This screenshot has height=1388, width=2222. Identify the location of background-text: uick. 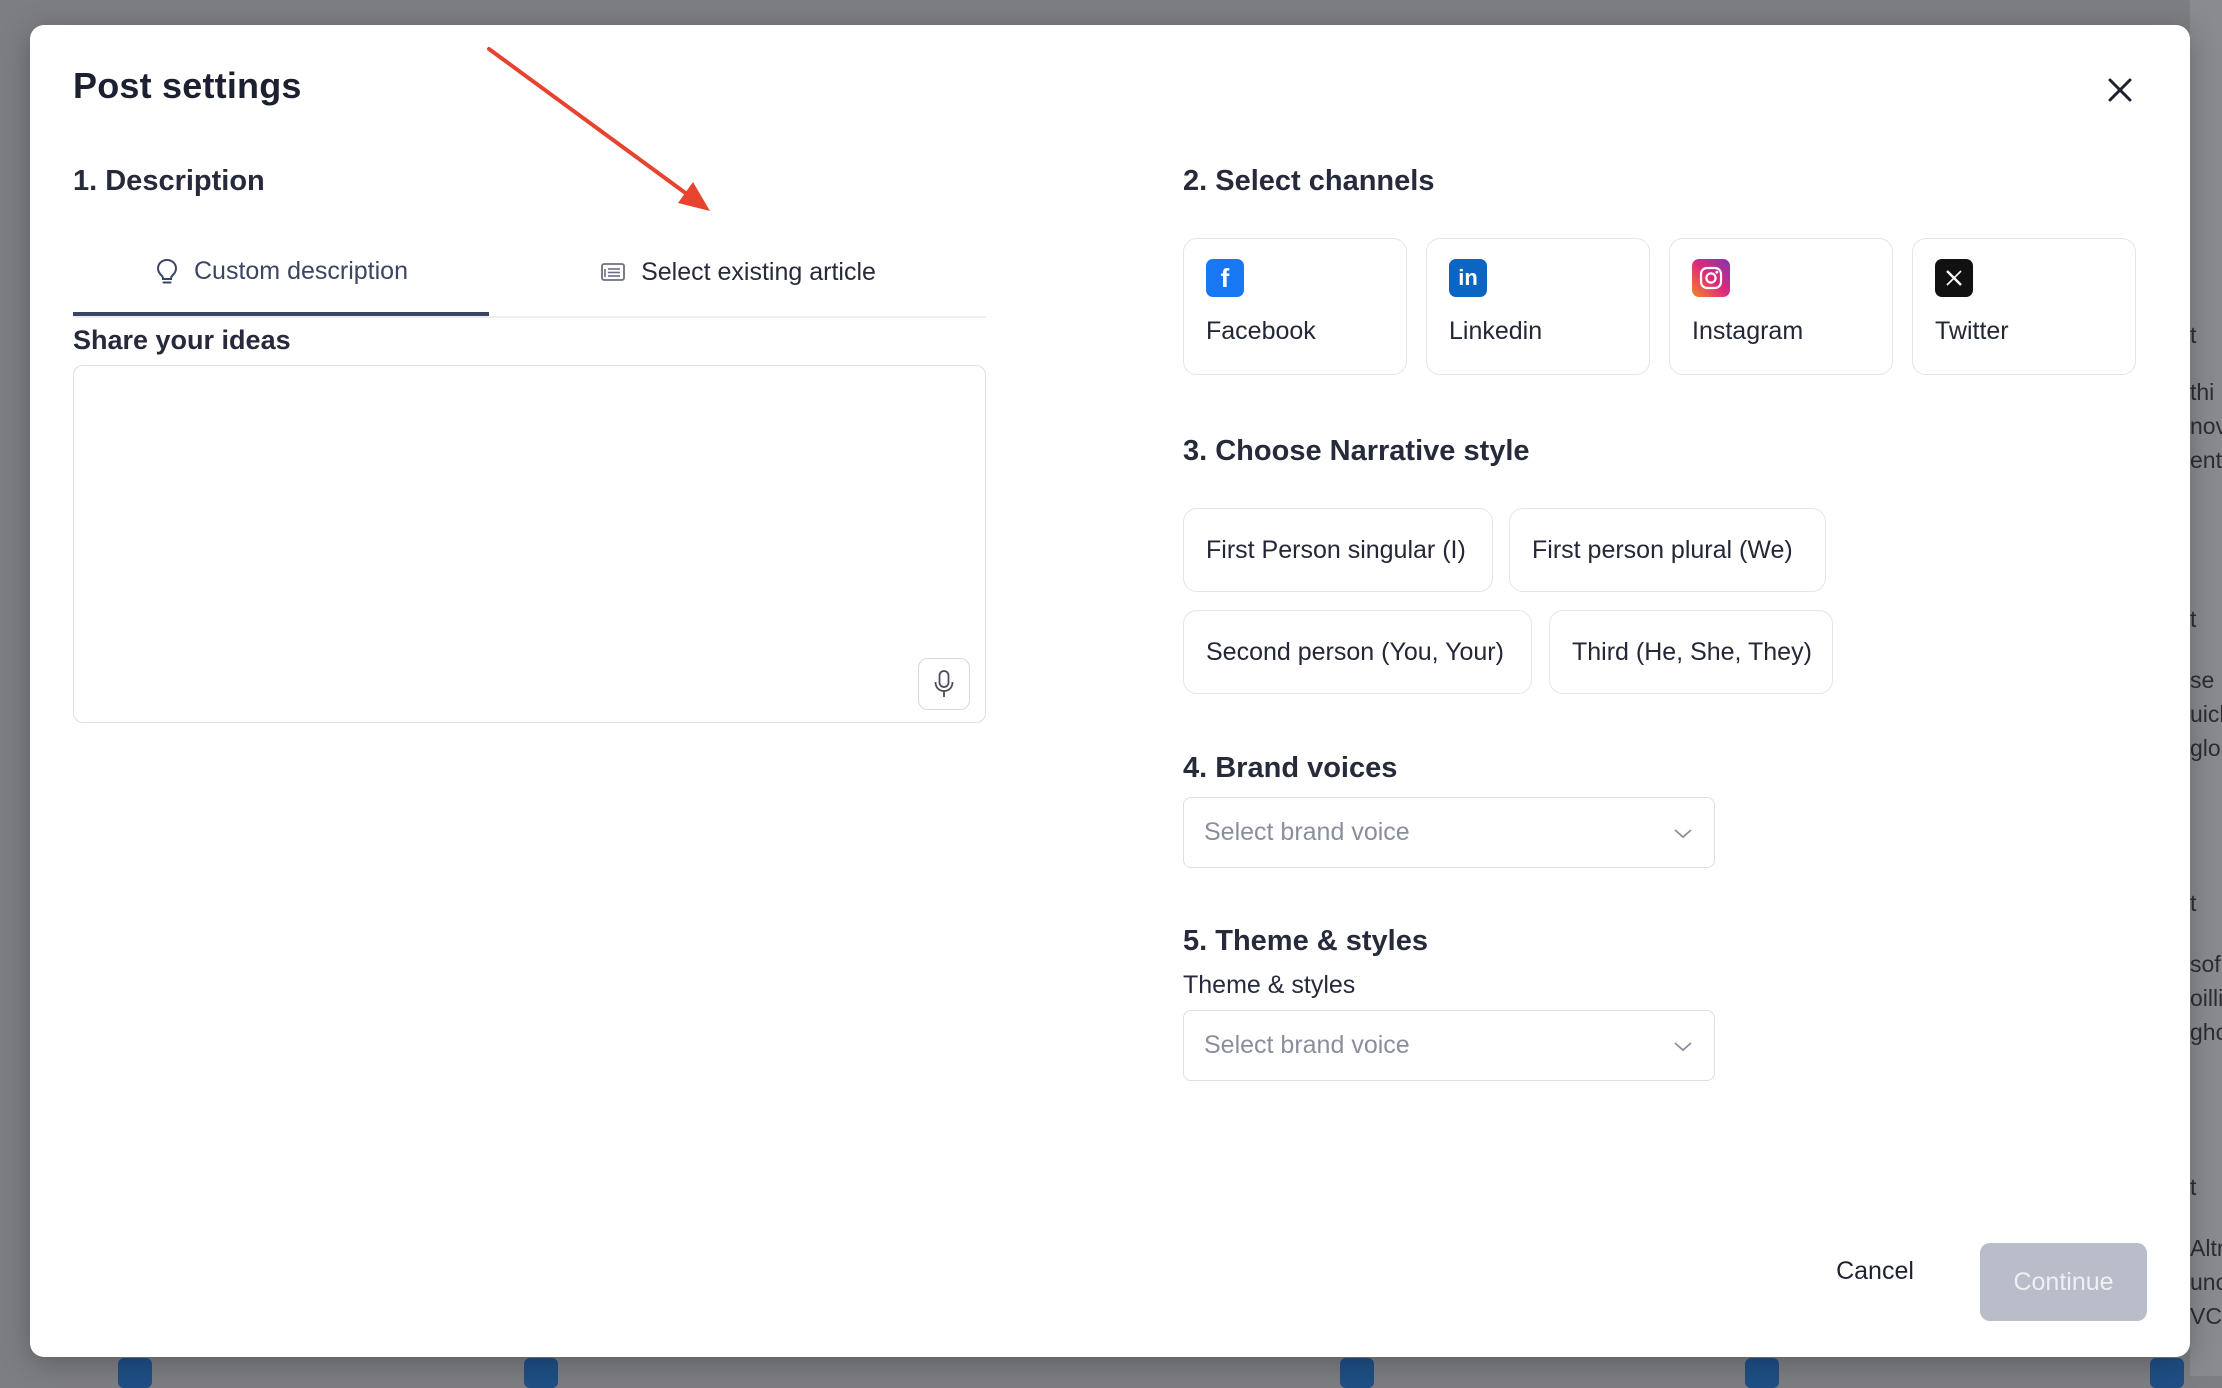
(2206, 714).